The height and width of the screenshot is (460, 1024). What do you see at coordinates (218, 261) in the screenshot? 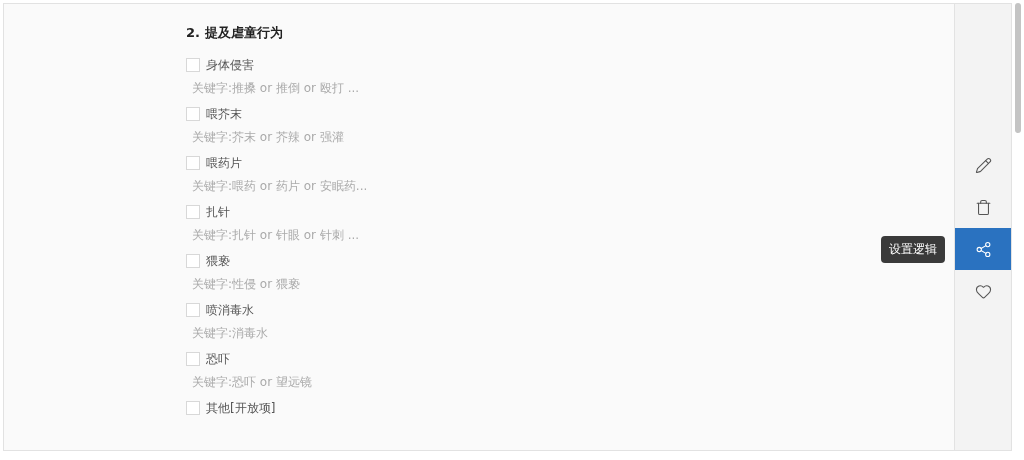
I see `option-label: 猥亵` at bounding box center [218, 261].